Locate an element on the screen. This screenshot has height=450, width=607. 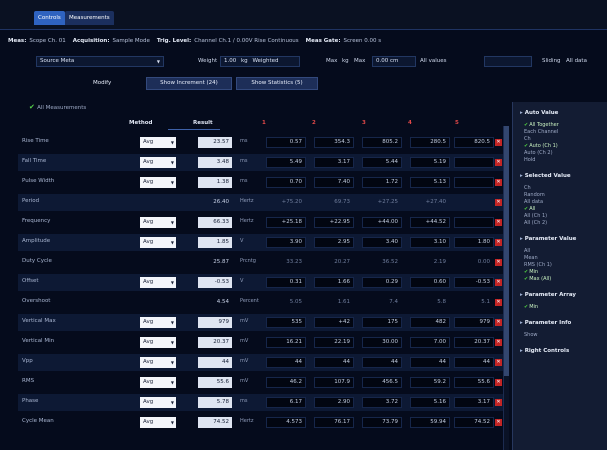
scroll-thumb is located at coordinates (506, 251).